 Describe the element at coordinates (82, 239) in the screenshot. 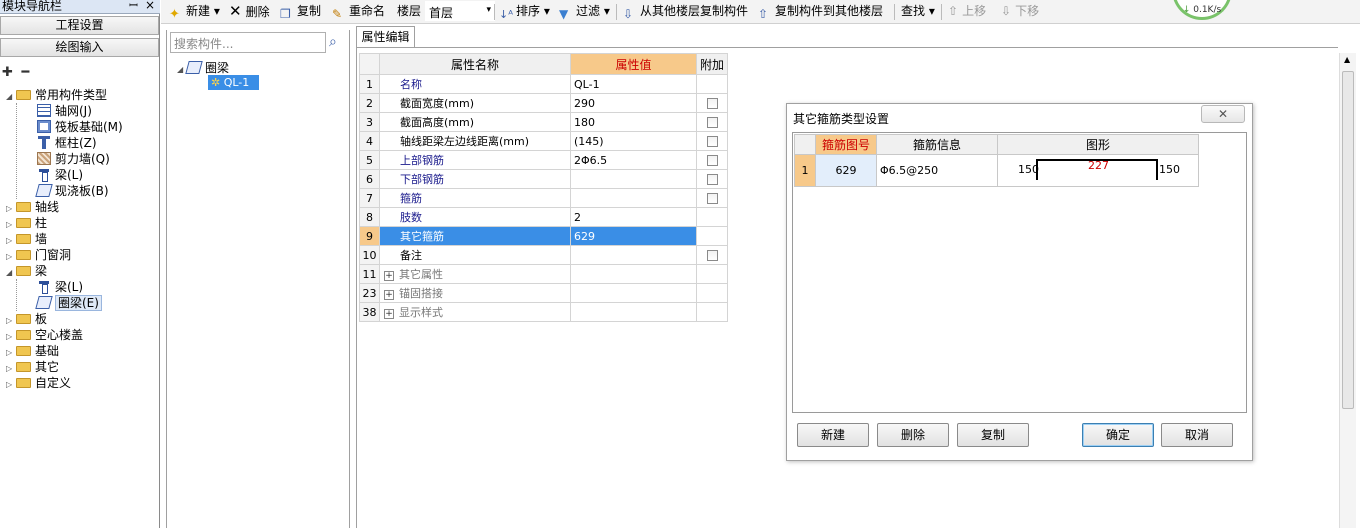

I see `tree-node-wall: ▷ 墙` at that location.